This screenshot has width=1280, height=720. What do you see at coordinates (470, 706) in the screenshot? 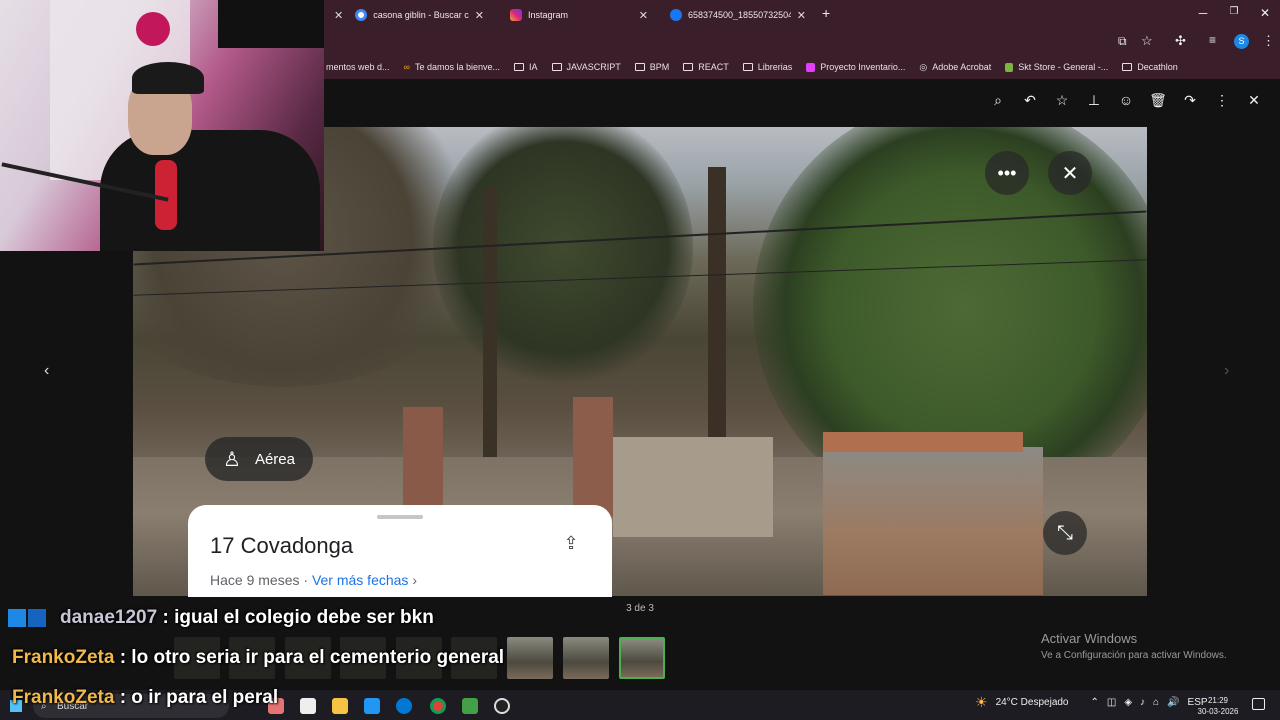
I see `minecraft-icon` at bounding box center [470, 706].